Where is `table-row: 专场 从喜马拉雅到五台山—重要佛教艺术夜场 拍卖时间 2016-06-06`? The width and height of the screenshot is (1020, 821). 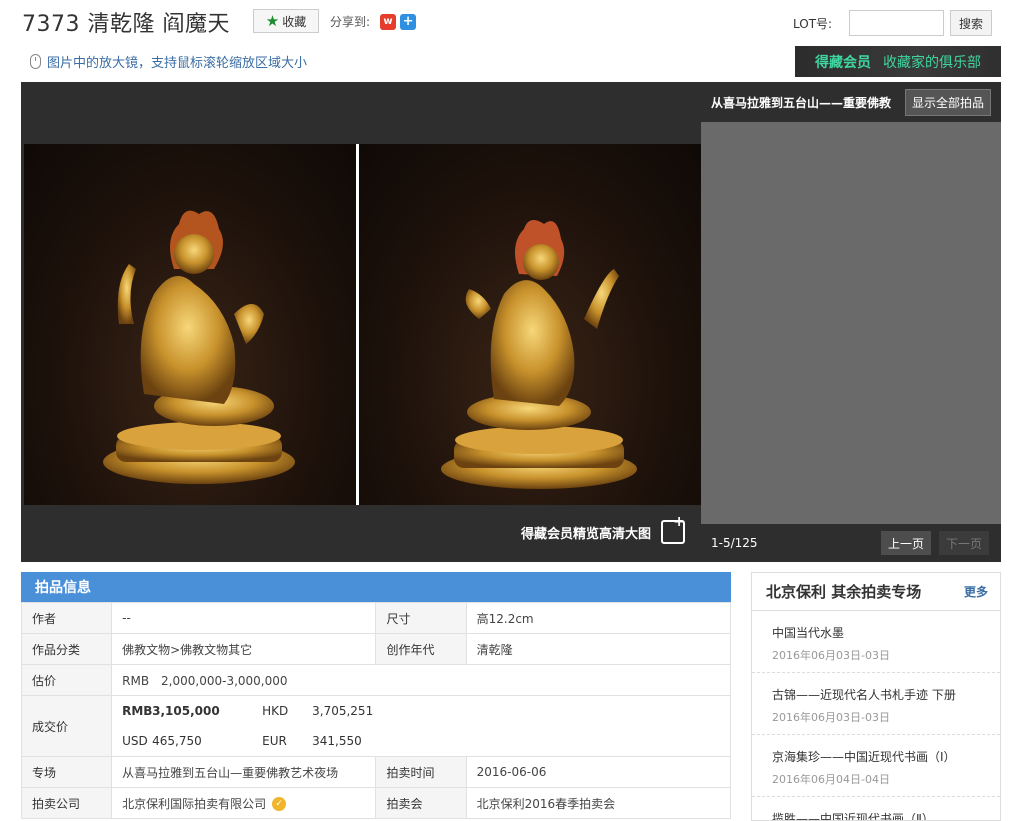 table-row: 专场 从喜马拉雅到五台山—重要佛教艺术夜场 拍卖时间 2016-06-06 is located at coordinates (376, 772).